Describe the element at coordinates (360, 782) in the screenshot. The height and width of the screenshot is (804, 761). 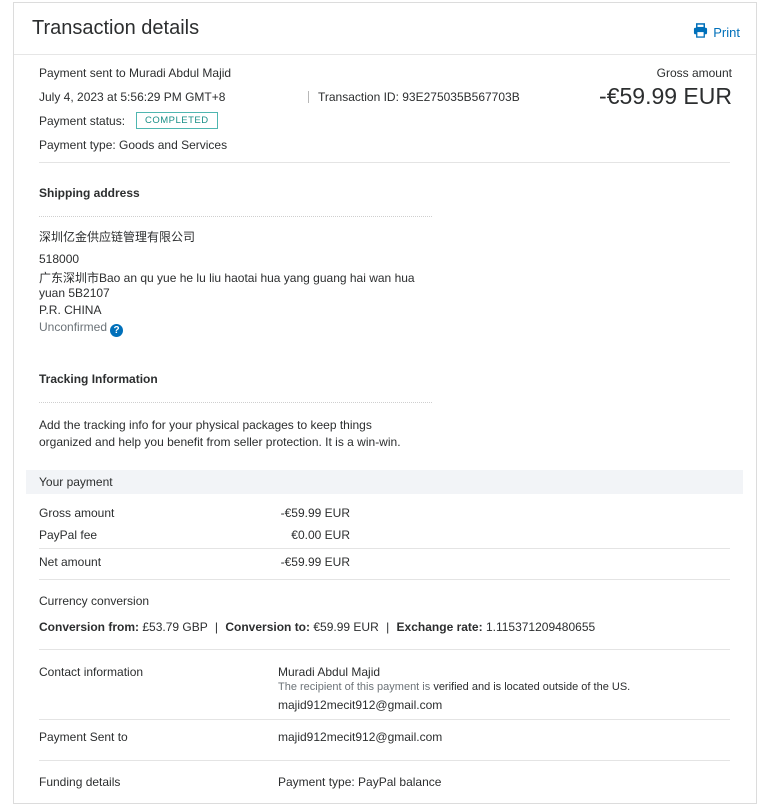
I see `funding-details-value: Payment type: PayPal balance` at that location.